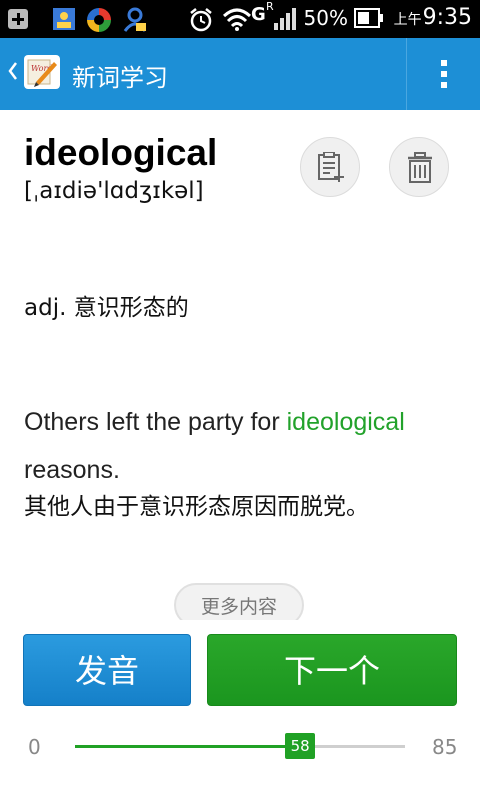 This screenshot has width=480, height=800. I want to click on example-text-after: reasons., so click(72, 470).